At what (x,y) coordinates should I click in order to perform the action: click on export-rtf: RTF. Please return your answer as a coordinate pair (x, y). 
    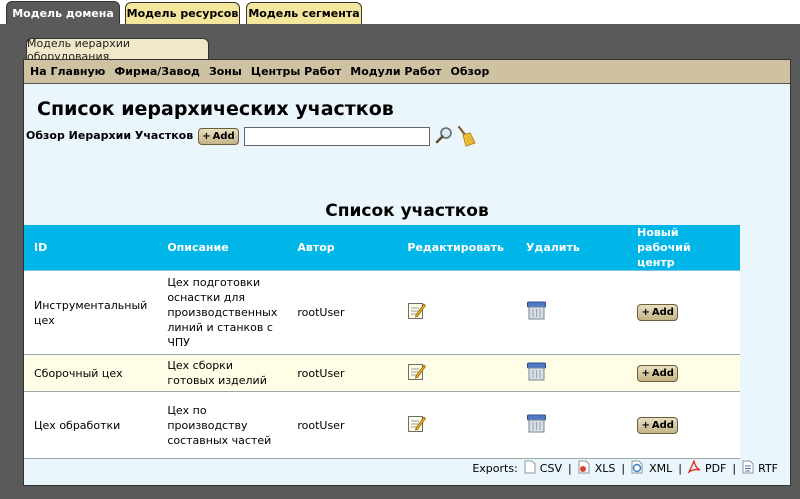
    Looking at the image, I should click on (760, 468).